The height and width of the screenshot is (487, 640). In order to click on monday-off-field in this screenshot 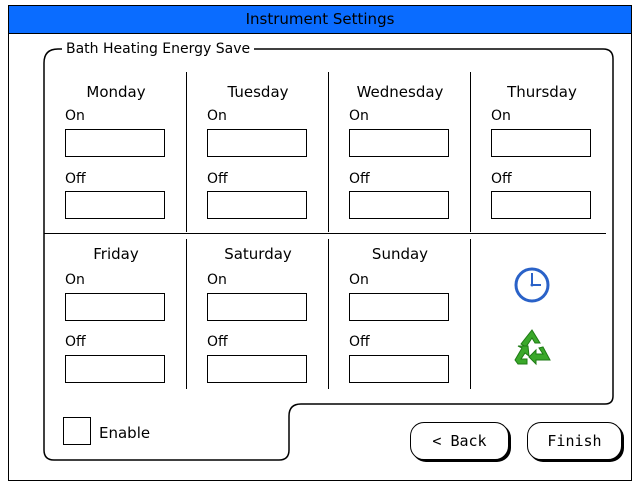, I will do `click(115, 205)`.